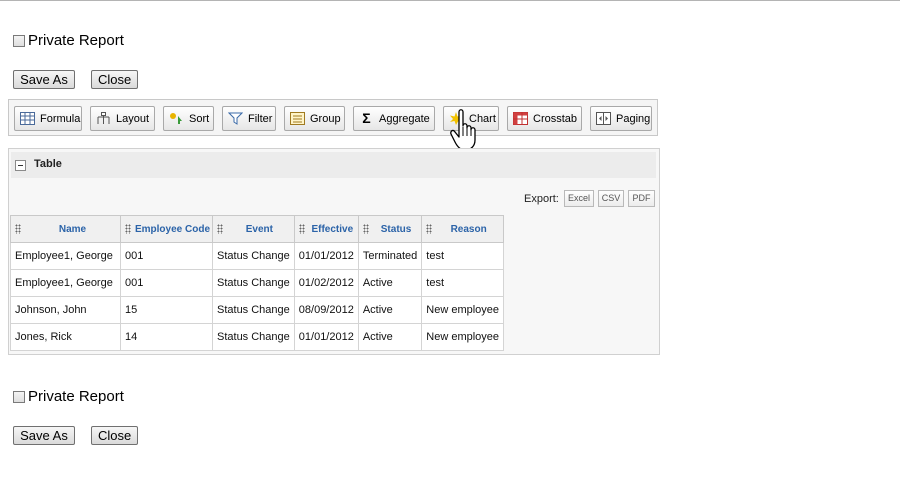 Image resolution: width=900 pixels, height=500 pixels. Describe the element at coordinates (579, 198) in the screenshot. I see `export-excel-button: Excel` at that location.